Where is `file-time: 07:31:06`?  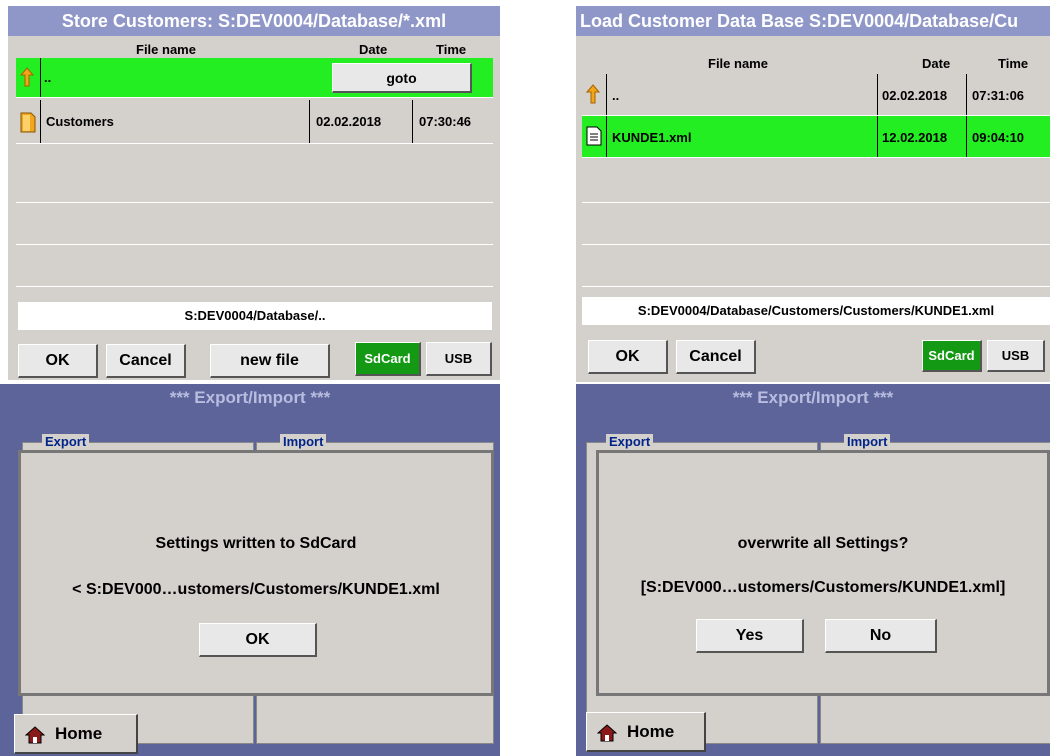 file-time: 07:31:06 is located at coordinates (998, 95).